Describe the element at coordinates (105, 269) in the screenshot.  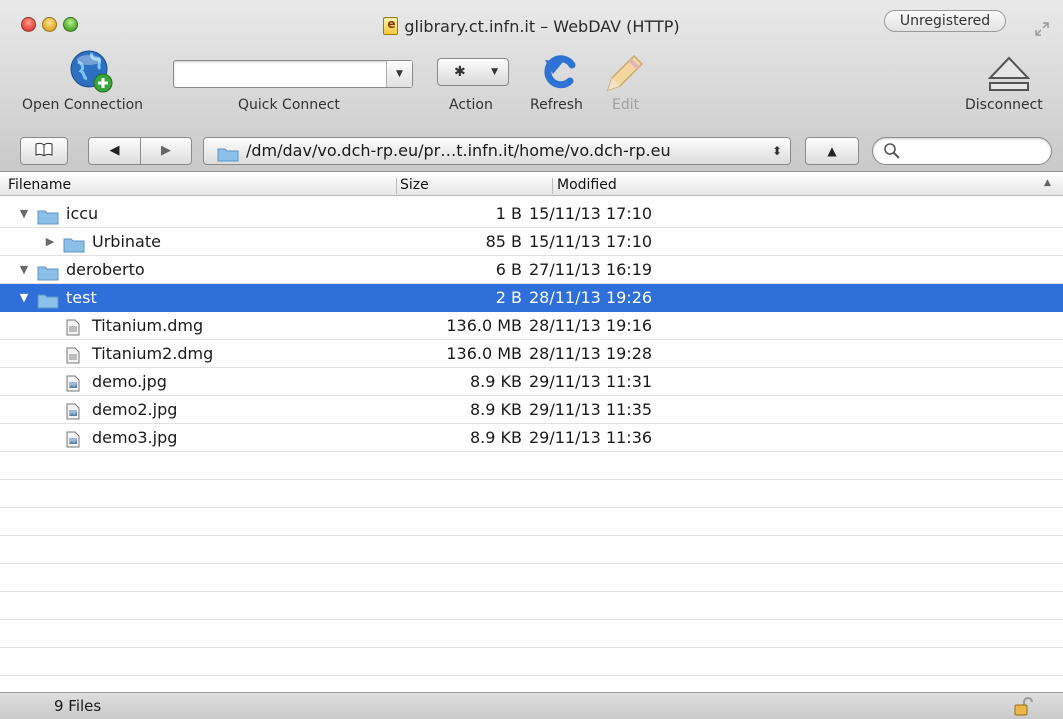
I see `row-filename: deroberto` at that location.